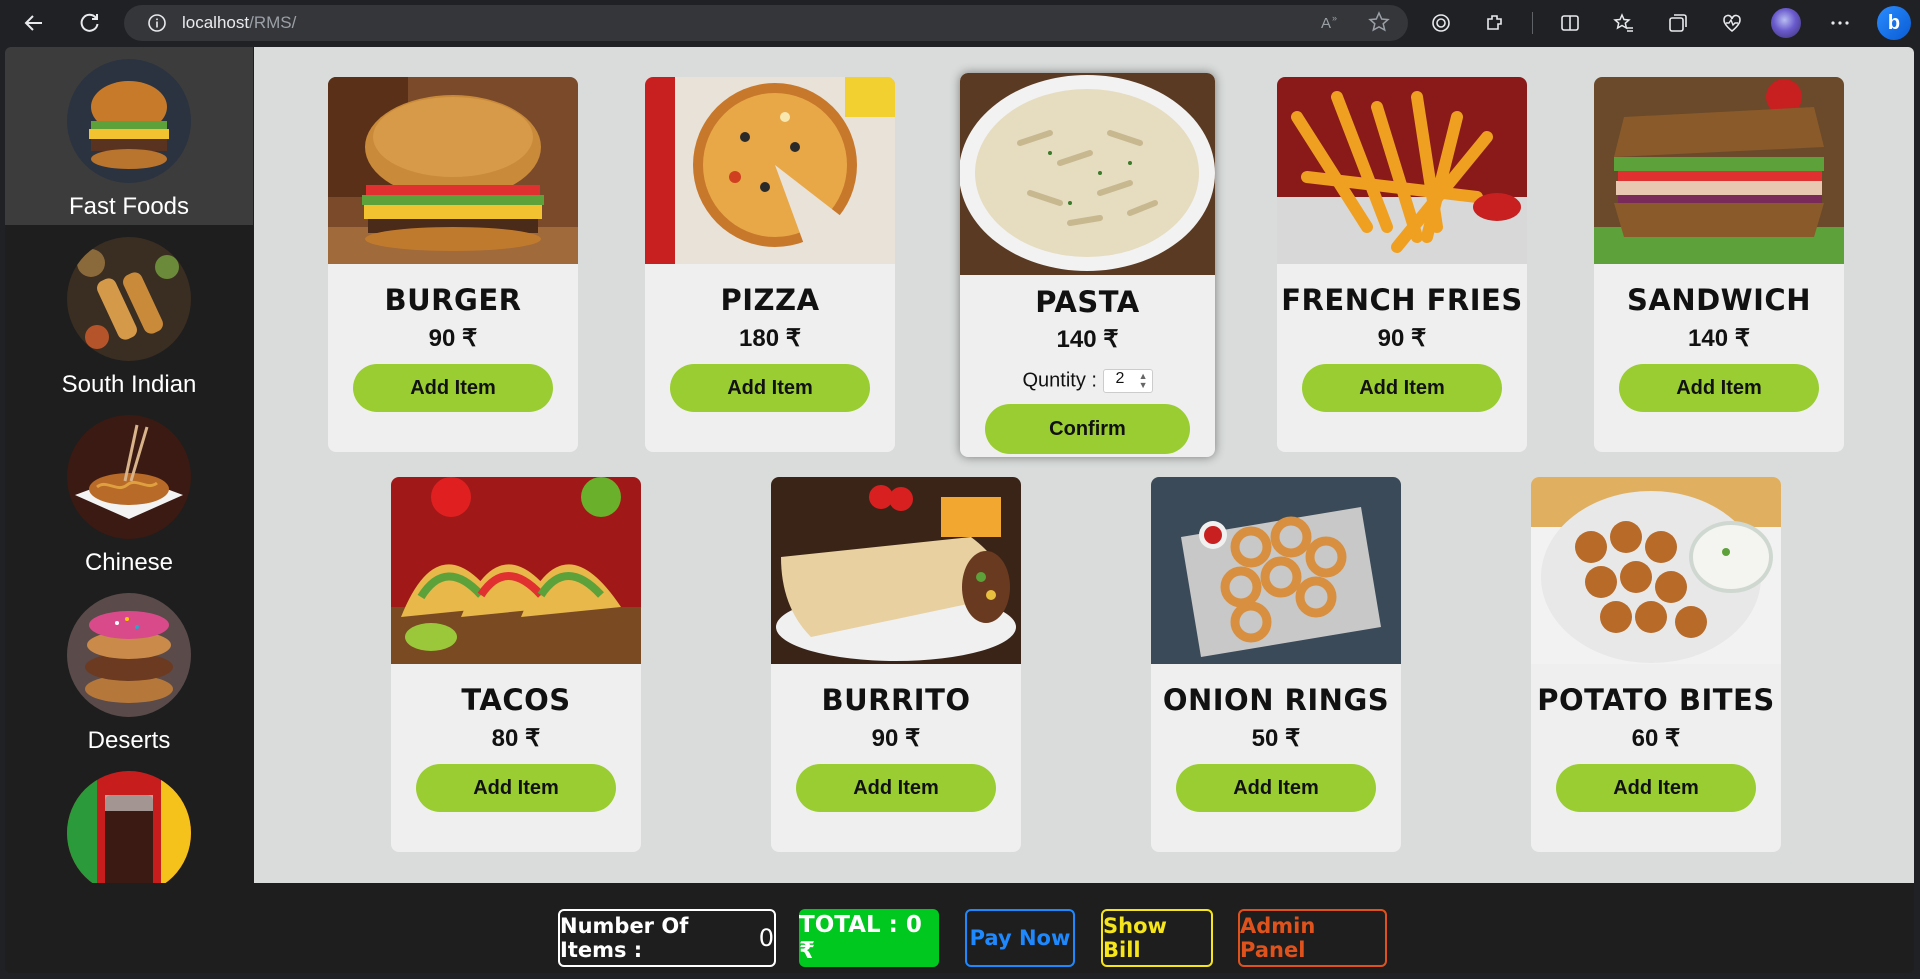 The width and height of the screenshot is (1920, 979). What do you see at coordinates (770, 170) in the screenshot?
I see `pizza-image` at bounding box center [770, 170].